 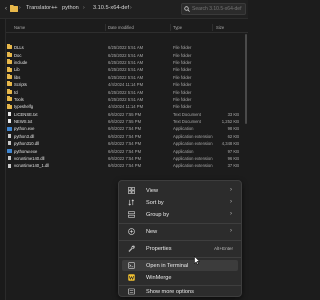 I want to click on file-row: libs 6/25/2022 5:51 AM File folder, so click(x=124, y=77).